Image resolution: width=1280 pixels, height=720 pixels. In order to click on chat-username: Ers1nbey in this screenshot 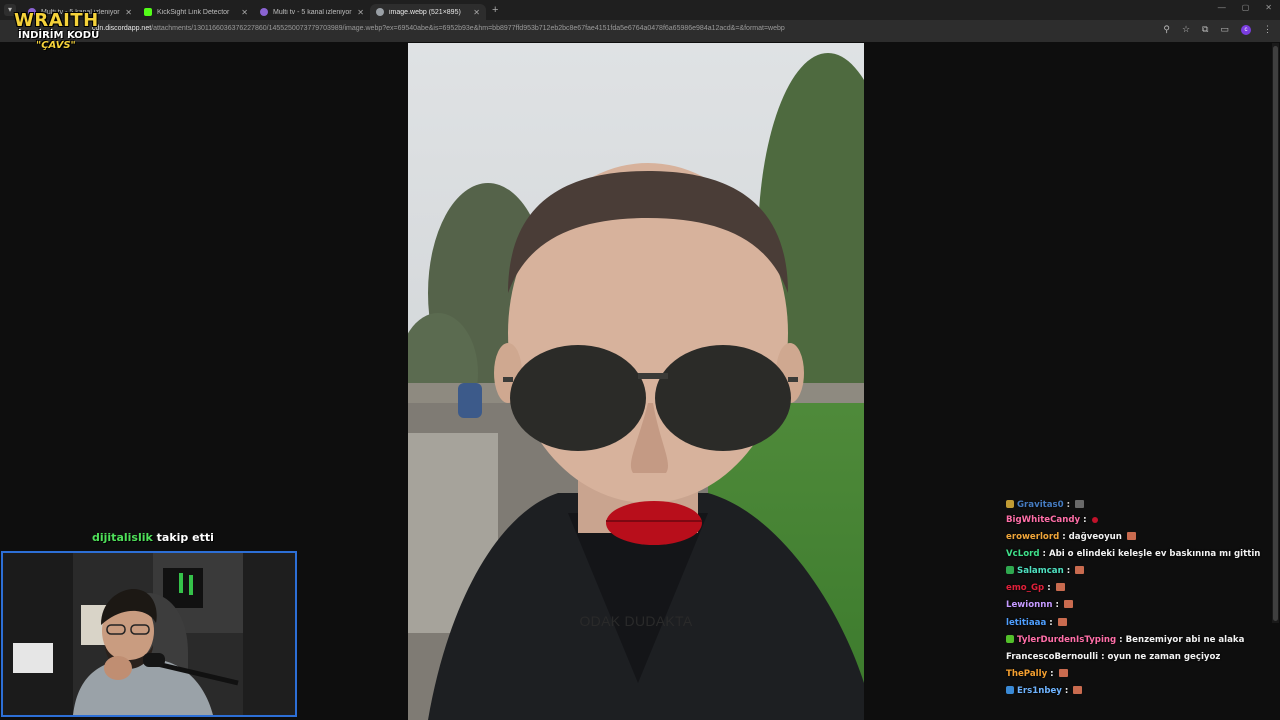, I will do `click(1039, 690)`.